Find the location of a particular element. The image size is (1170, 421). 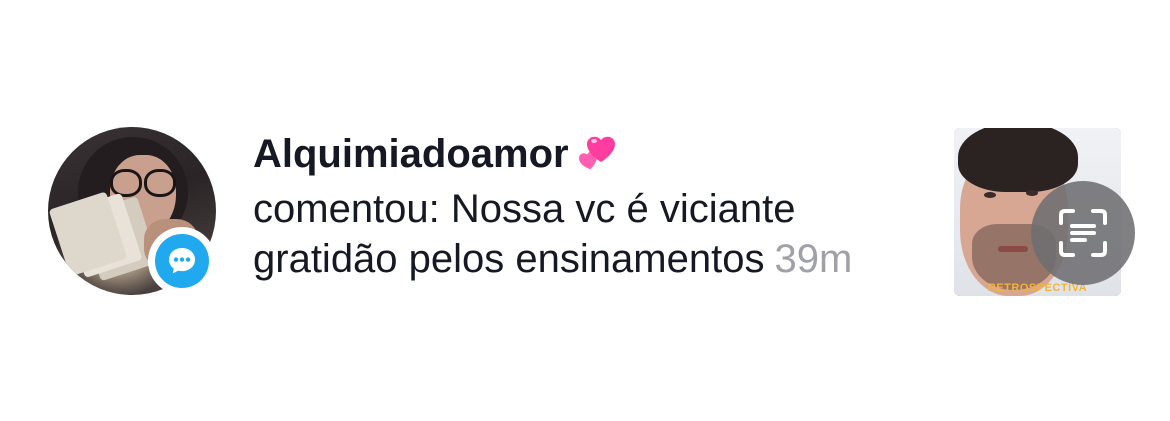

comment-line-2: gratidão pelos ensinamentos 39m is located at coordinates (552, 259).